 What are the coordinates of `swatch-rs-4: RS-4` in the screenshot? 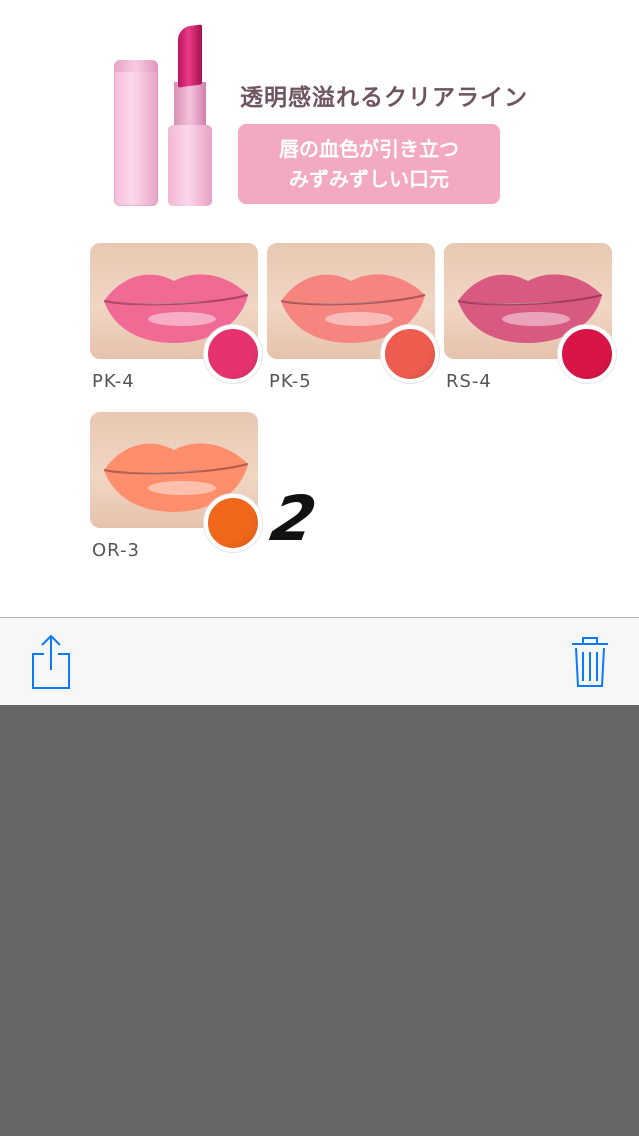 It's located at (534, 323).